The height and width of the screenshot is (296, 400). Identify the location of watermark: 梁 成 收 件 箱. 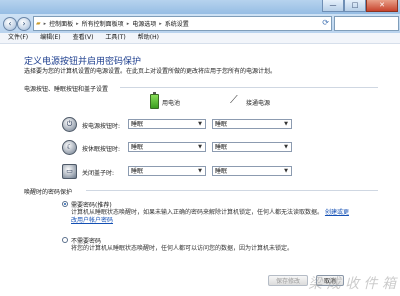
(352, 284).